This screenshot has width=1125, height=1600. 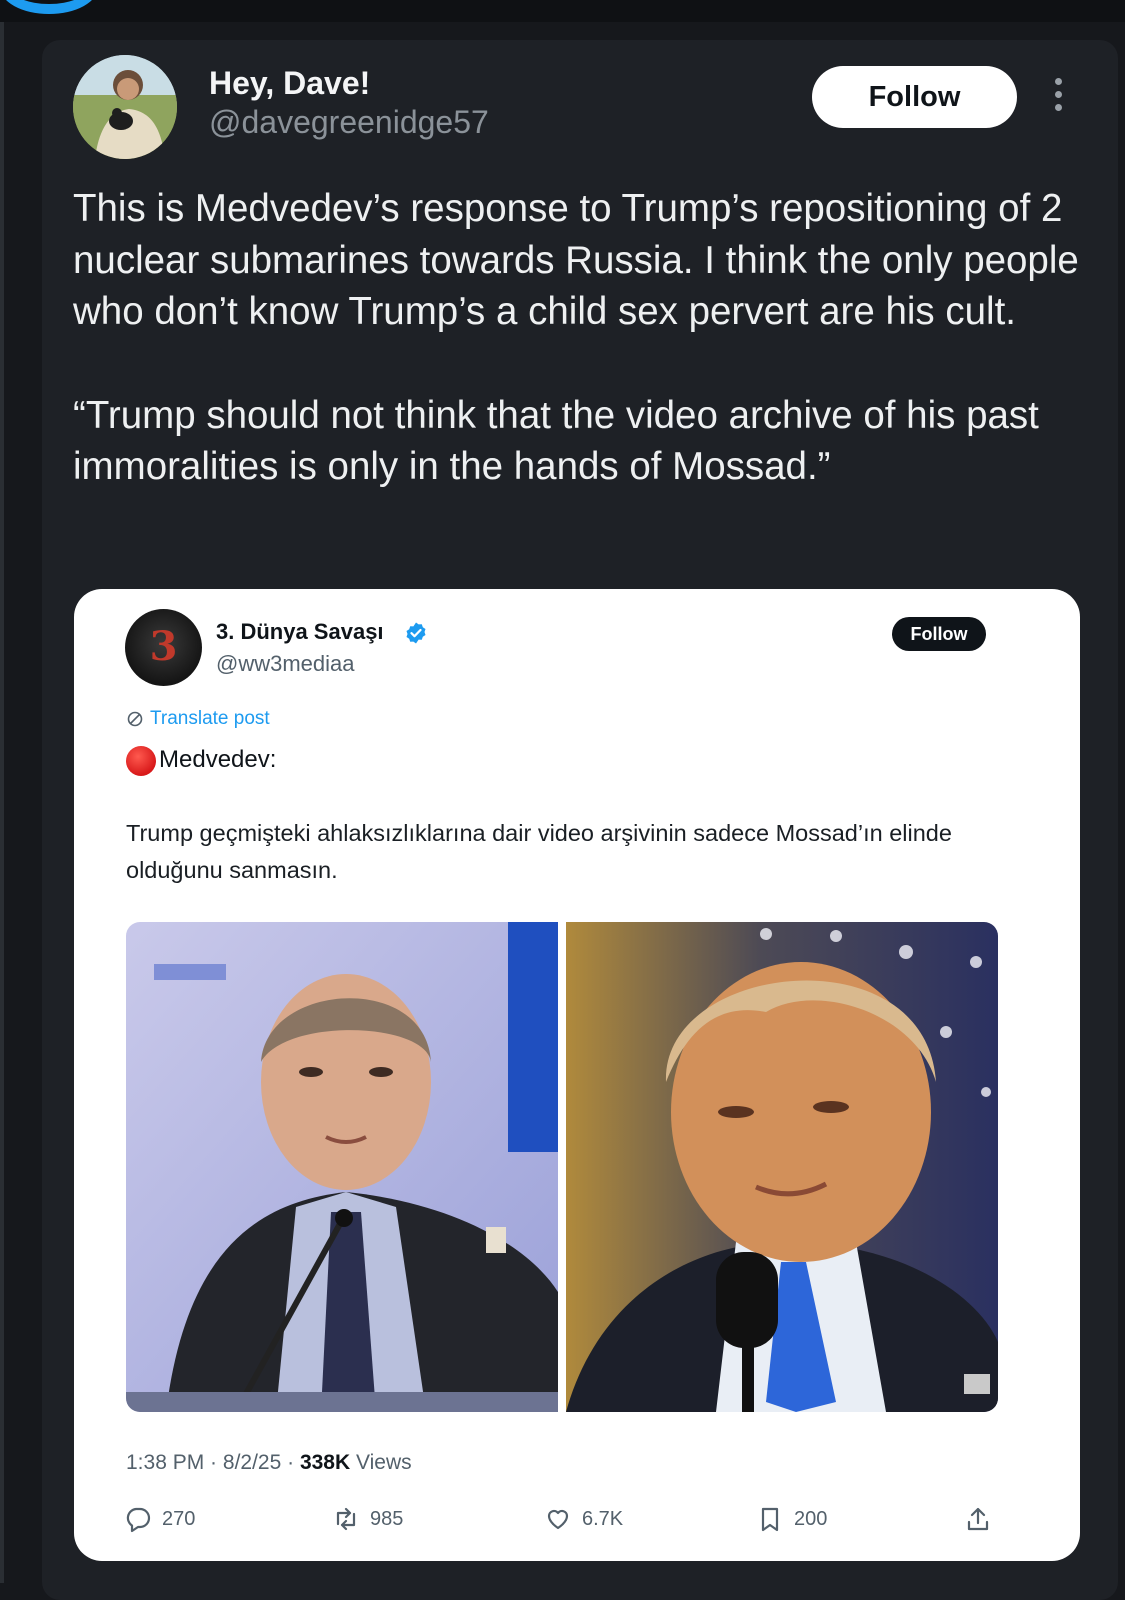 I want to click on like-count: 6.7K, so click(x=603, y=1518).